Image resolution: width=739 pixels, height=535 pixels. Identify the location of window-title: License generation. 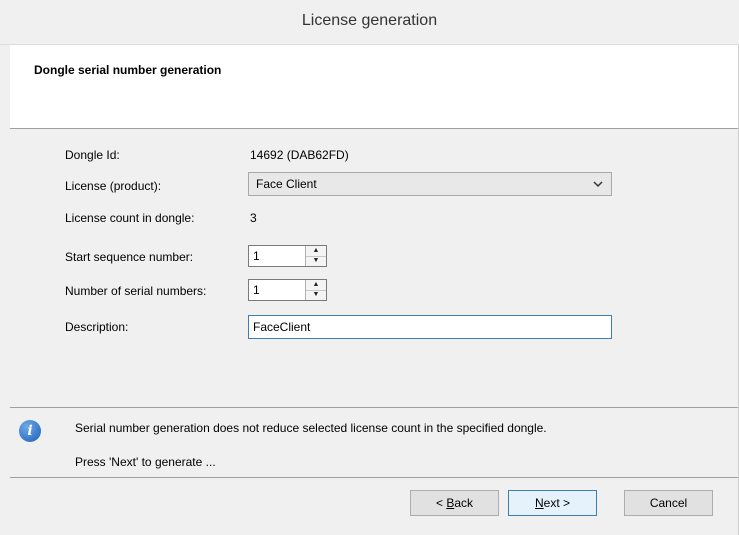
(369, 20).